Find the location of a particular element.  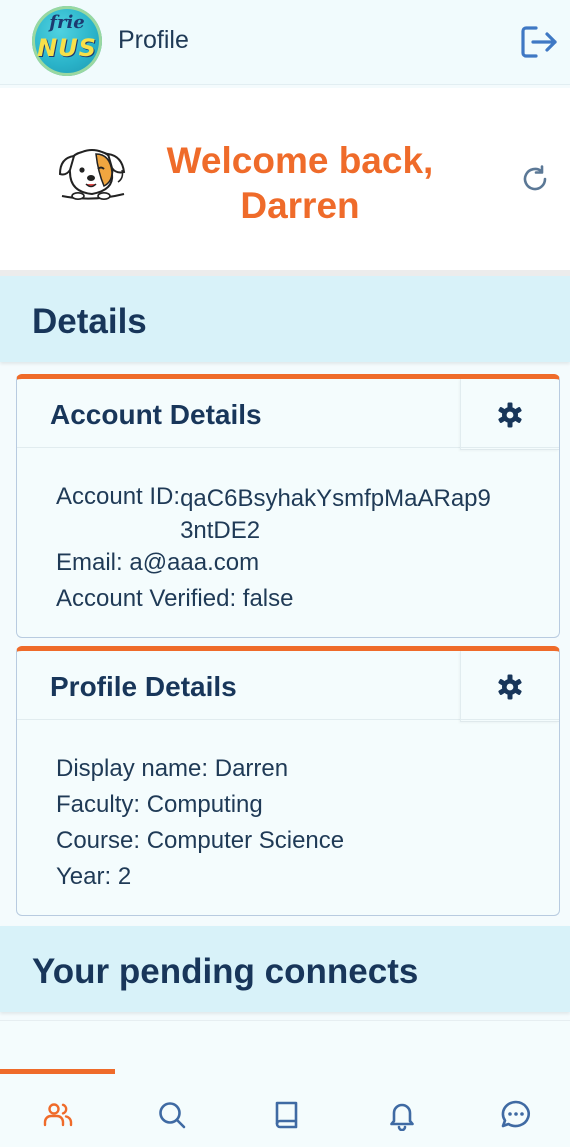

nav-tab-search is located at coordinates (172, 1115).